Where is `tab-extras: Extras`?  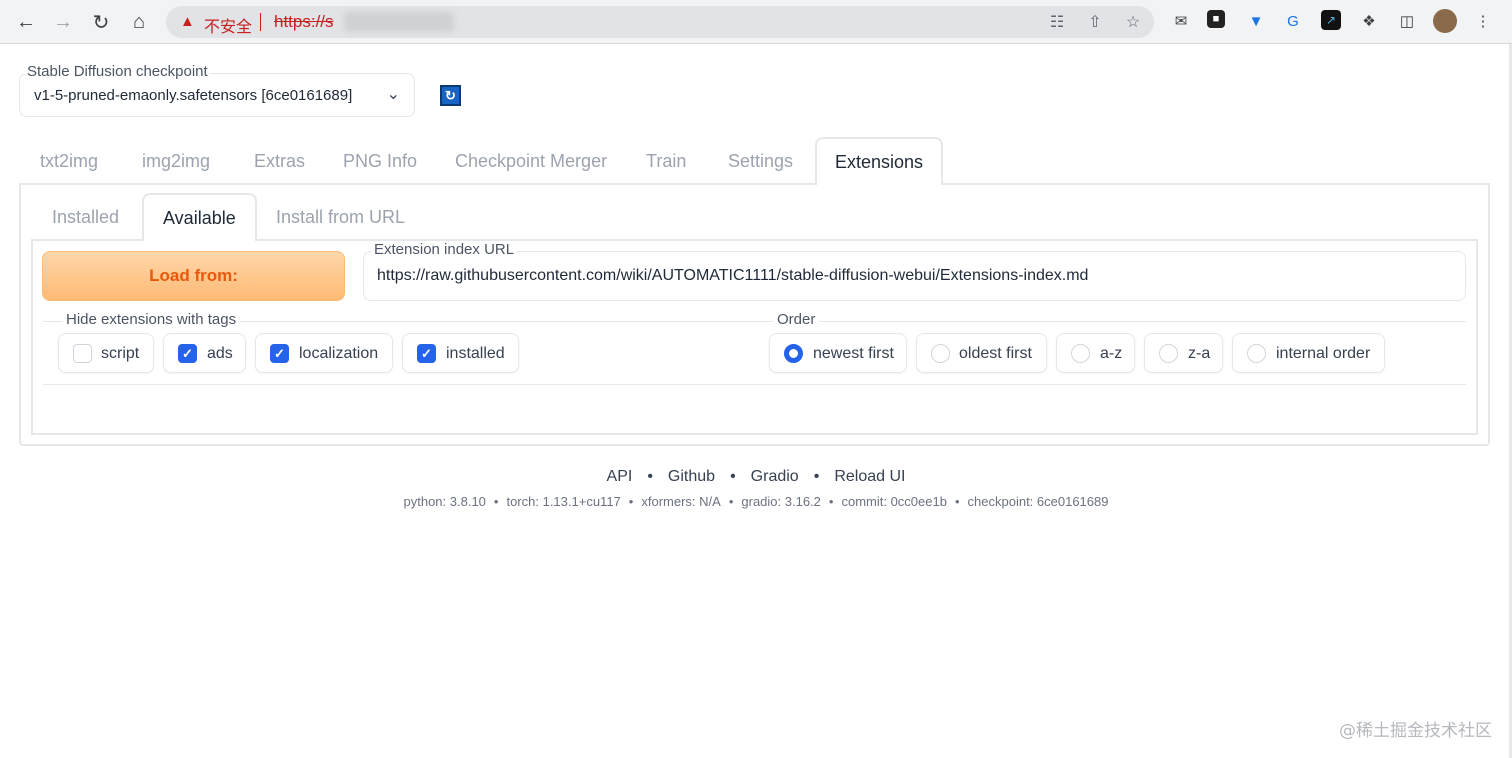
tab-extras: Extras is located at coordinates (279, 161).